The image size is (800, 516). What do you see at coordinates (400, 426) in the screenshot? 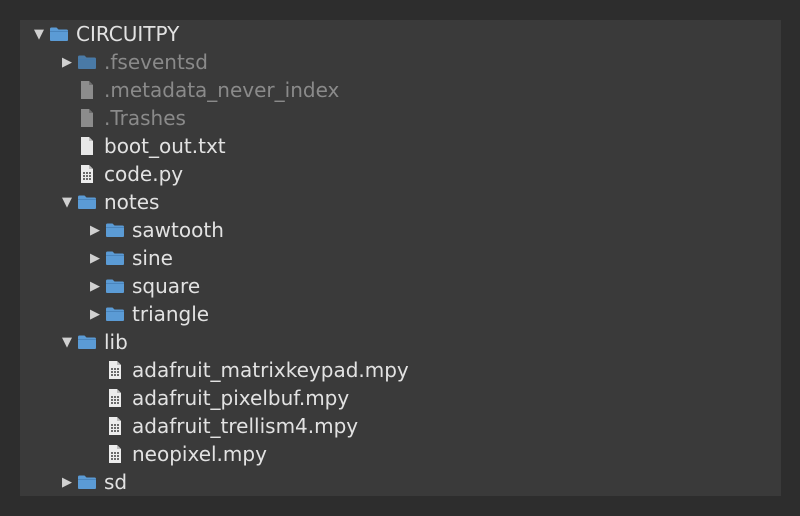
I see `tree-item-adafruit-trellism4-mpy: adafruit_trellism4.mpy` at bounding box center [400, 426].